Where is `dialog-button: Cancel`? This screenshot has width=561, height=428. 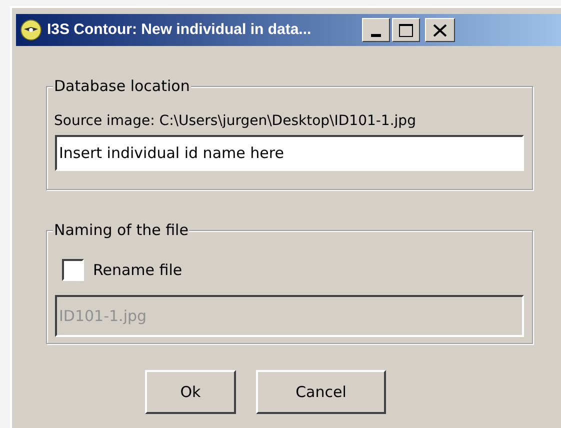
dialog-button: Cancel is located at coordinates (321, 392).